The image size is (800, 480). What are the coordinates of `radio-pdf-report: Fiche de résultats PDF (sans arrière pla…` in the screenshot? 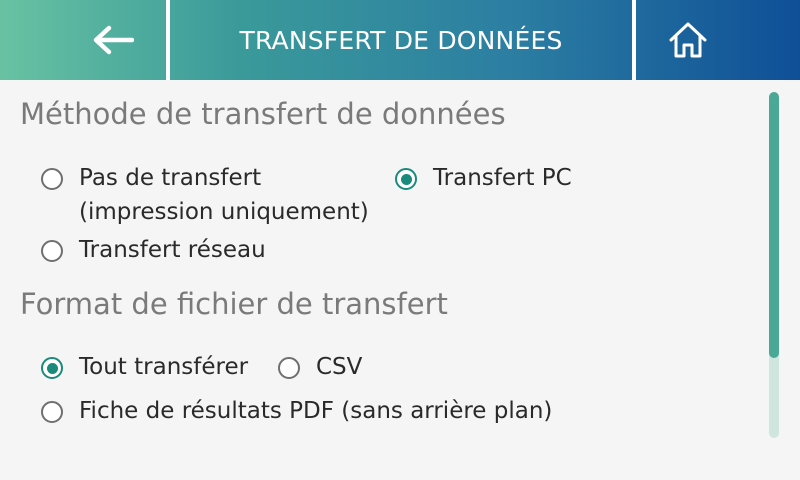 It's located at (296, 413).